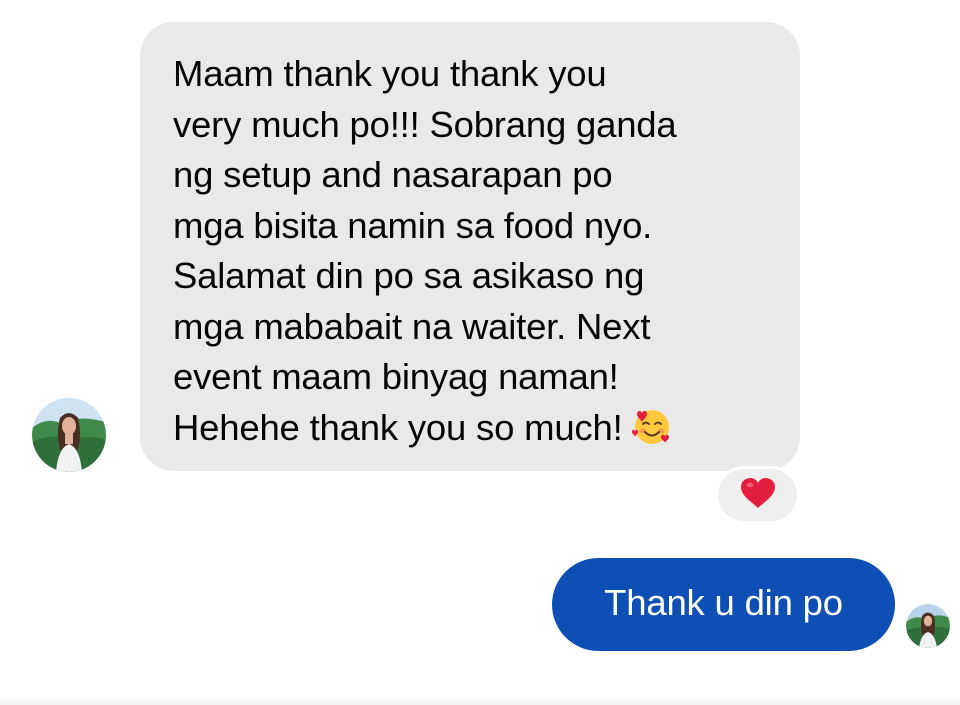 Image resolution: width=960 pixels, height=705 pixels. What do you see at coordinates (652, 433) in the screenshot?
I see `smiling-face-with-hearts-icon` at bounding box center [652, 433].